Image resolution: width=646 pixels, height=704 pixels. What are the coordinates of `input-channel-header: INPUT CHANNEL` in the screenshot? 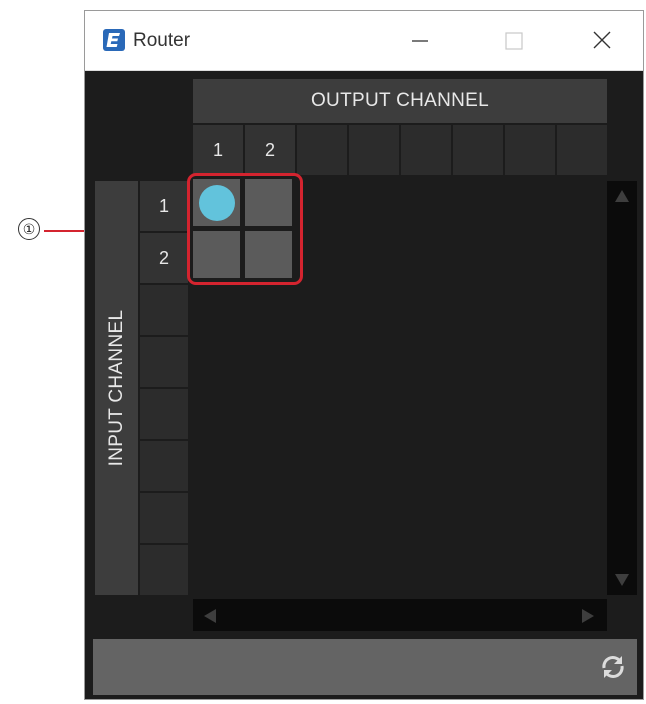 It's located at (116, 388).